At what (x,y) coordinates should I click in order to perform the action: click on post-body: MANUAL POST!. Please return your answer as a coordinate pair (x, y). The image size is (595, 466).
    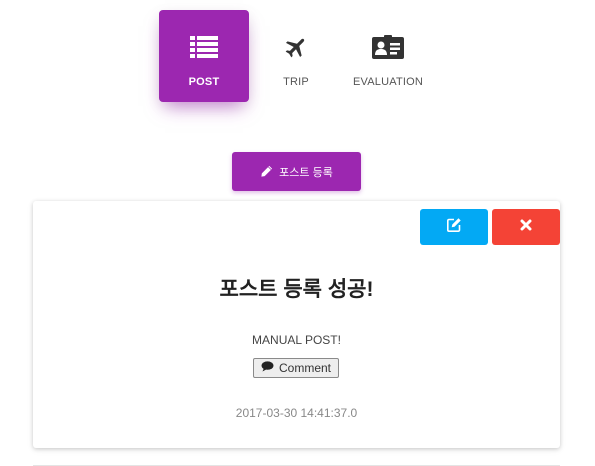
    Looking at the image, I should click on (296, 340).